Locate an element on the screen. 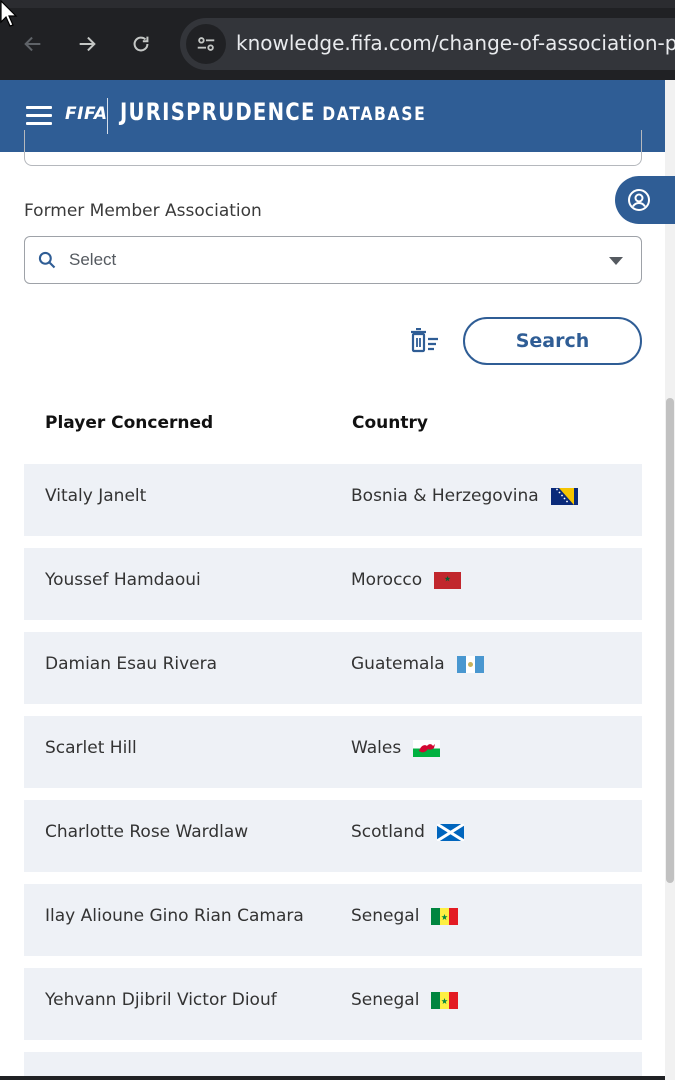  profile-button is located at coordinates (645, 200).